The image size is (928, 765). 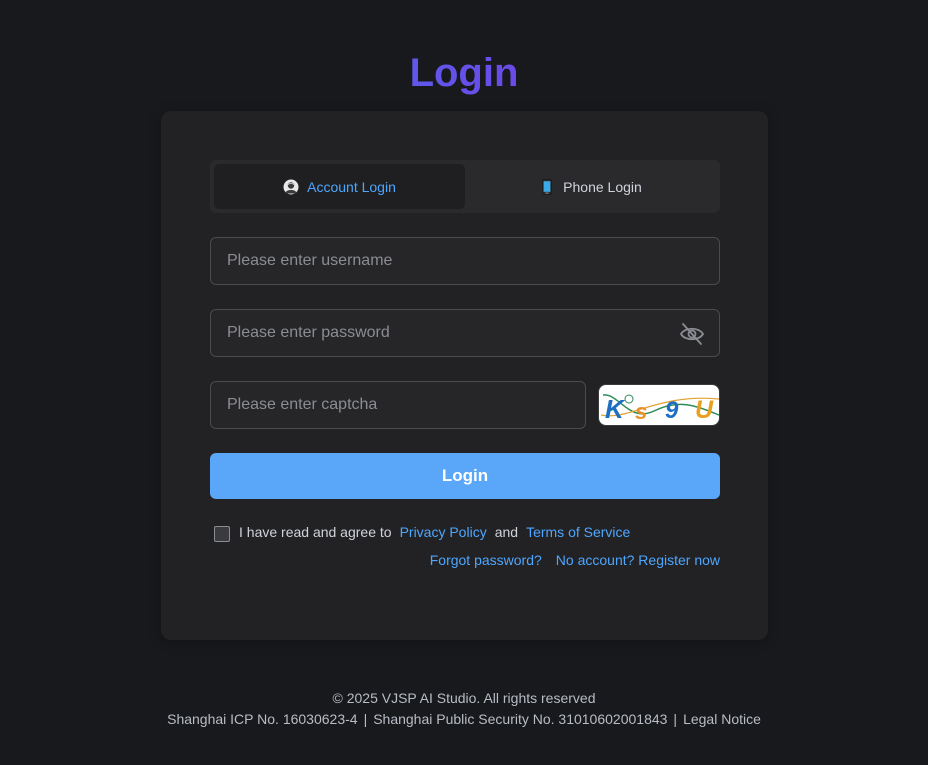 I want to click on user-avatar-icon, so click(x=291, y=187).